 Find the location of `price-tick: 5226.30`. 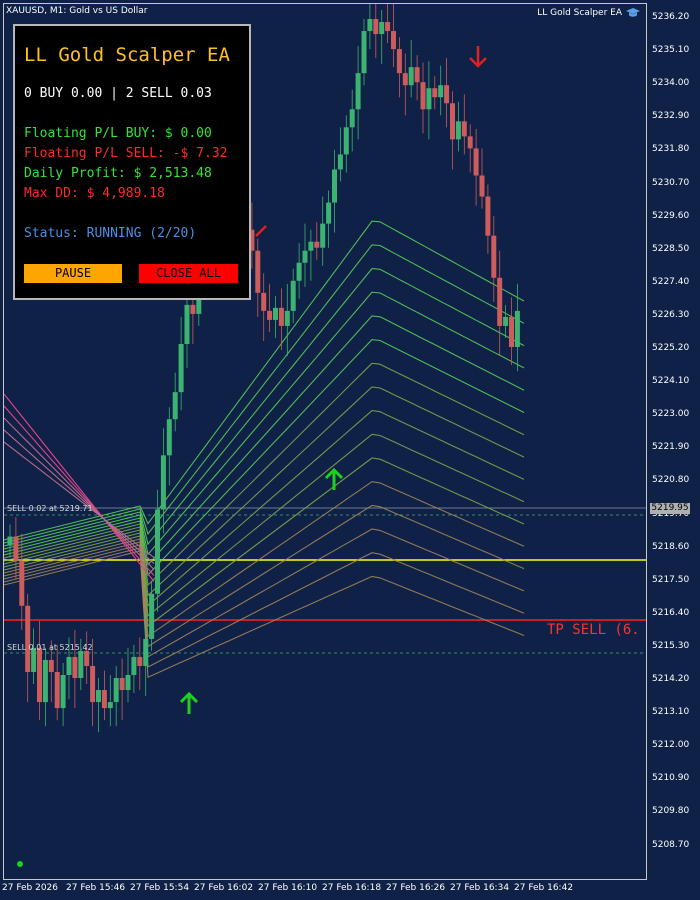

price-tick: 5226.30 is located at coordinates (671, 314).